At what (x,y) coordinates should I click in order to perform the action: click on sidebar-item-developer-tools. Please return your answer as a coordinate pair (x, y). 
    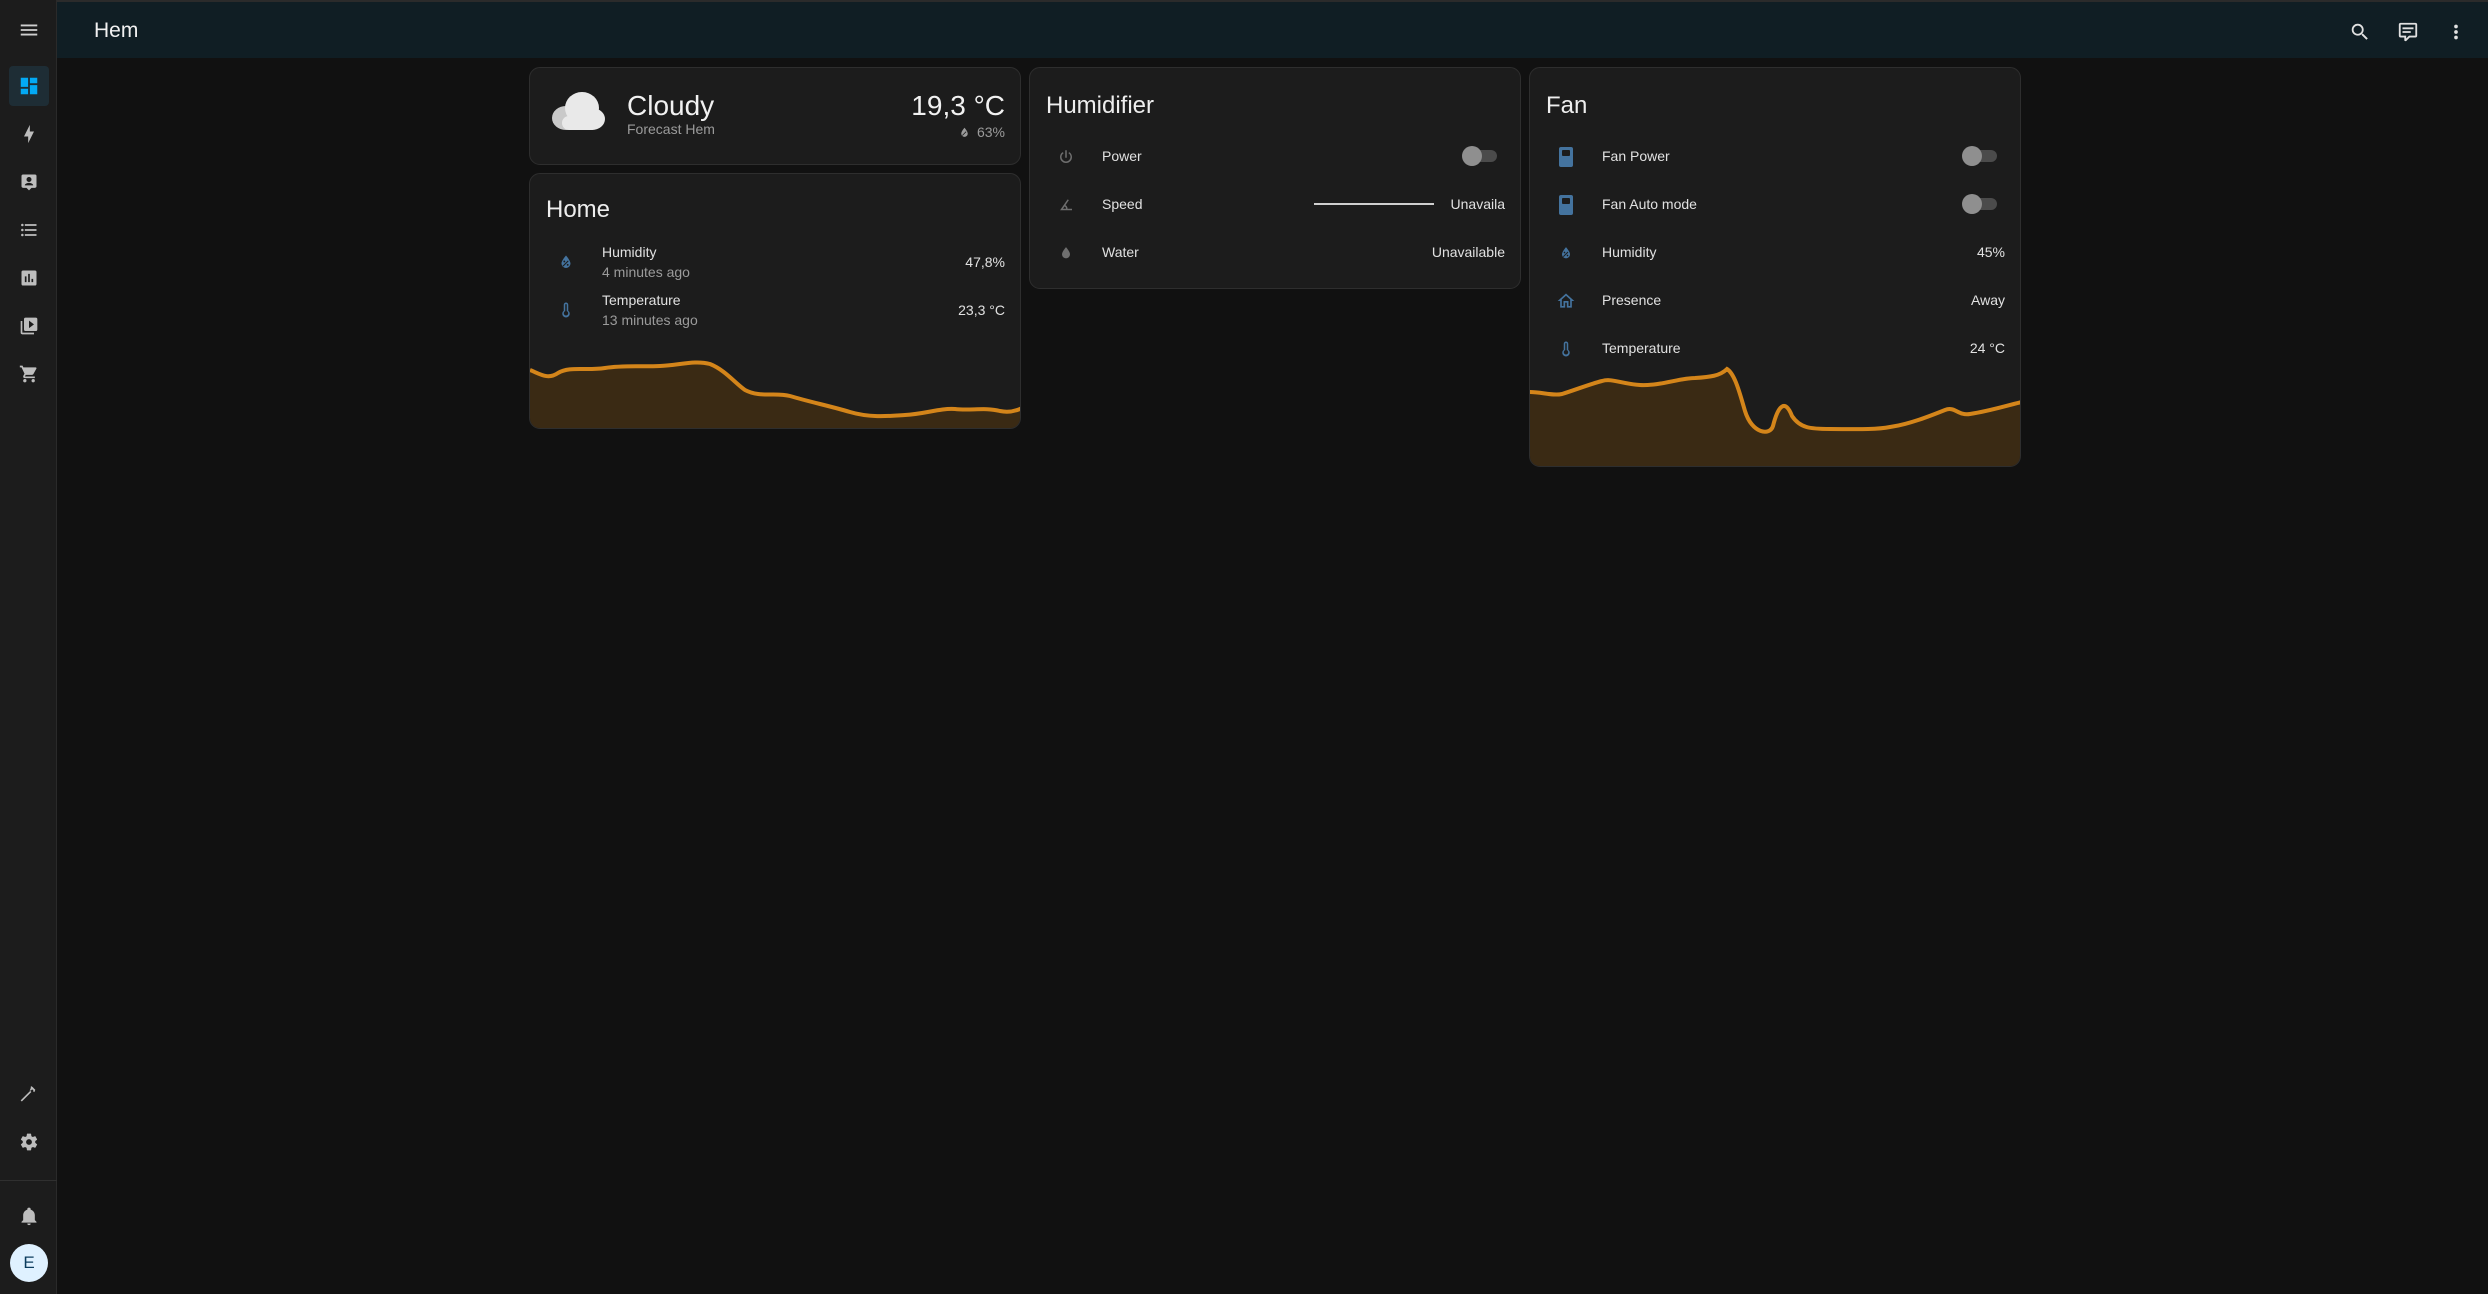
    Looking at the image, I should click on (29, 1094).